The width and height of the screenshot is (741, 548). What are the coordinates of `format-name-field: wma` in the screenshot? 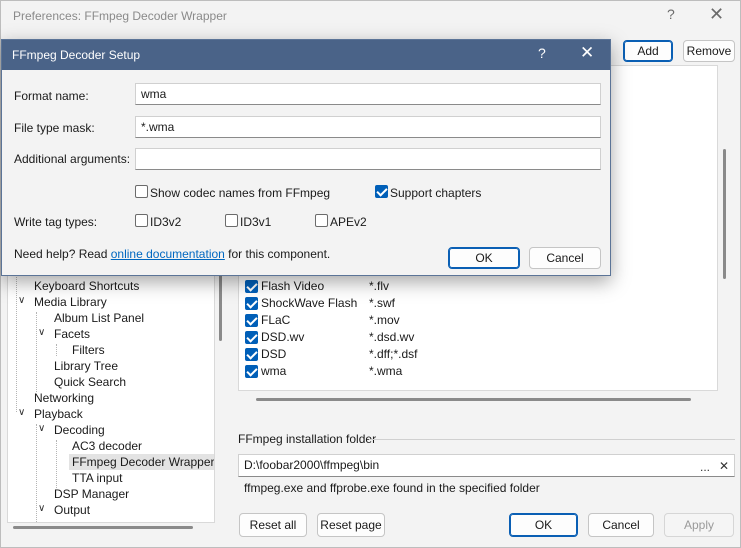 It's located at (368, 94).